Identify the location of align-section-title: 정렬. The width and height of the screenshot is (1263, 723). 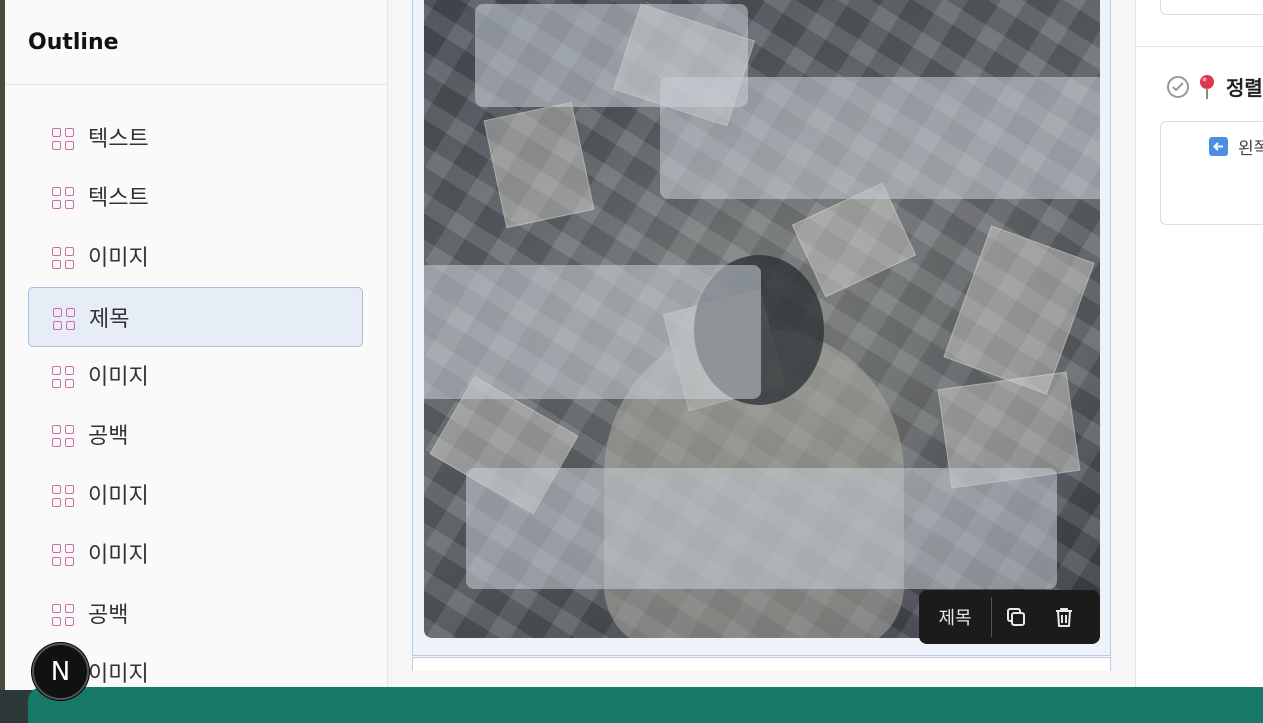
(1244, 88).